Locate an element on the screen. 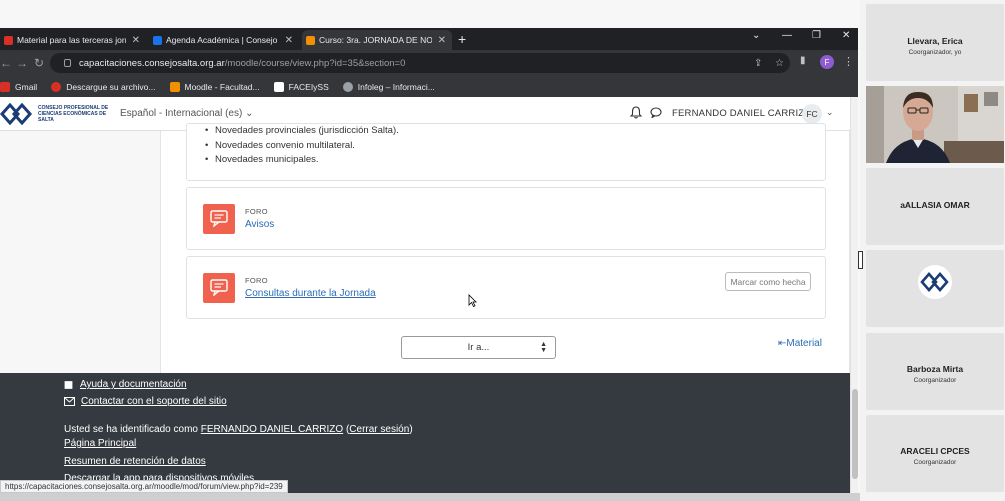 This screenshot has height=501, width=1005. forum-link-avisos: Avisos is located at coordinates (259, 224).